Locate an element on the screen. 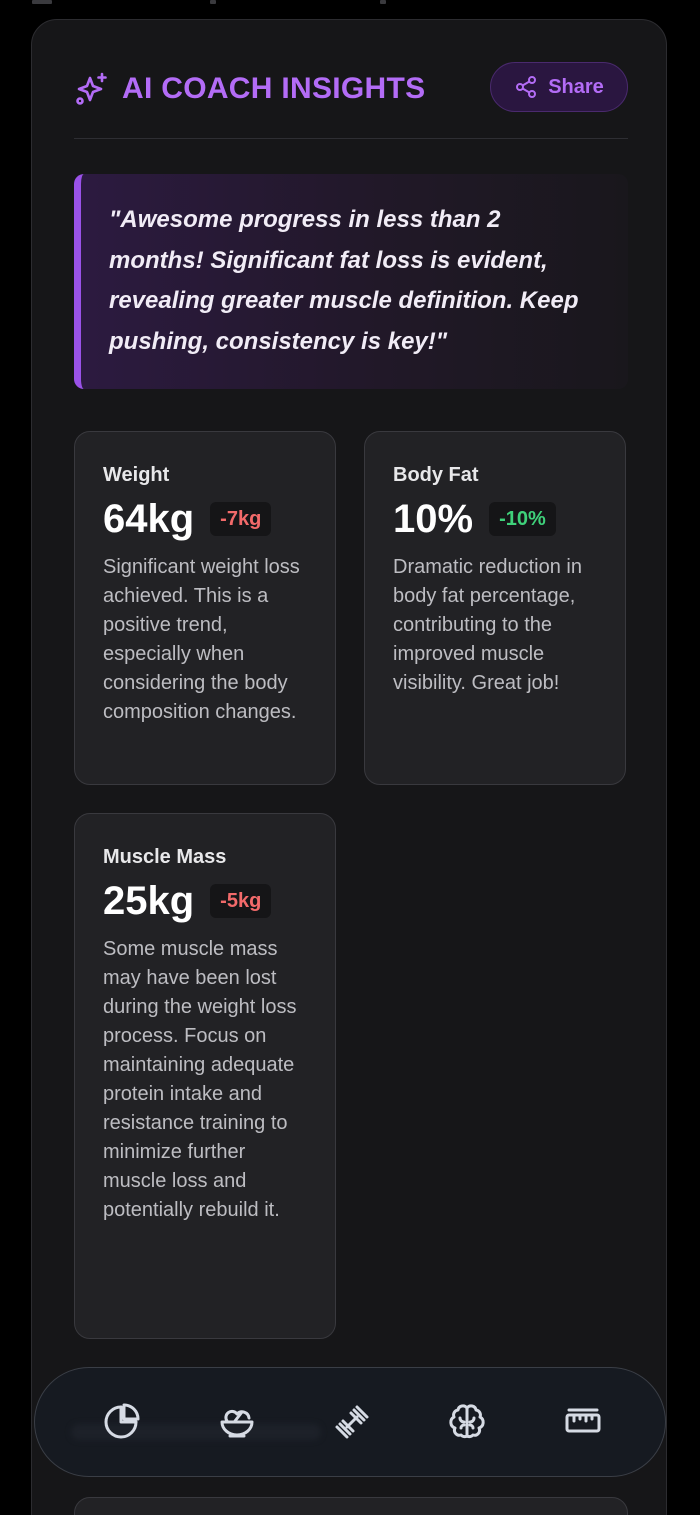  nav-item-nutrition is located at coordinates (237, 1422).